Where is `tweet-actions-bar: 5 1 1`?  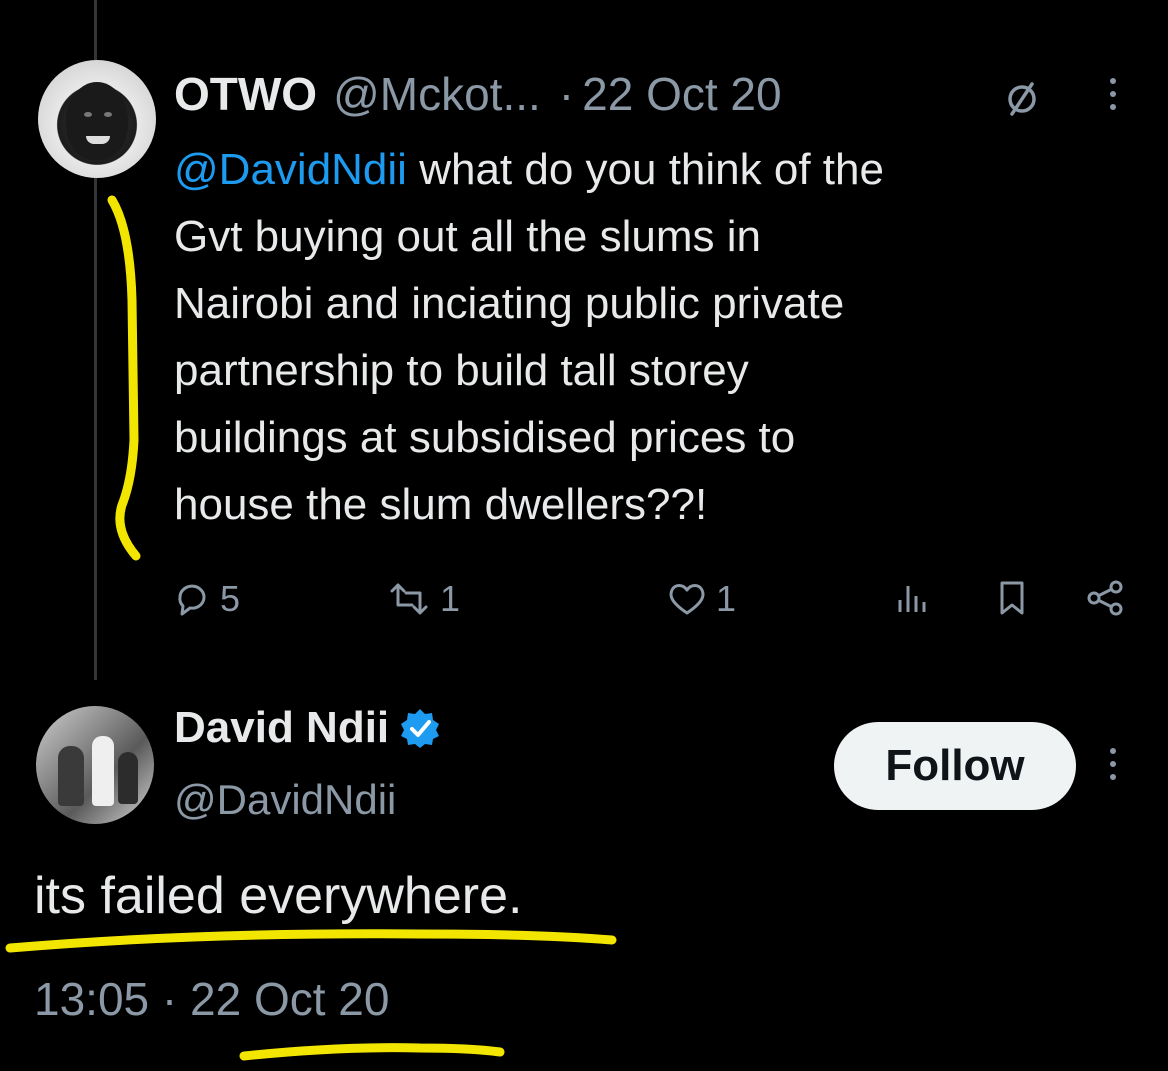 tweet-actions-bar: 5 1 1 is located at coordinates (652, 603).